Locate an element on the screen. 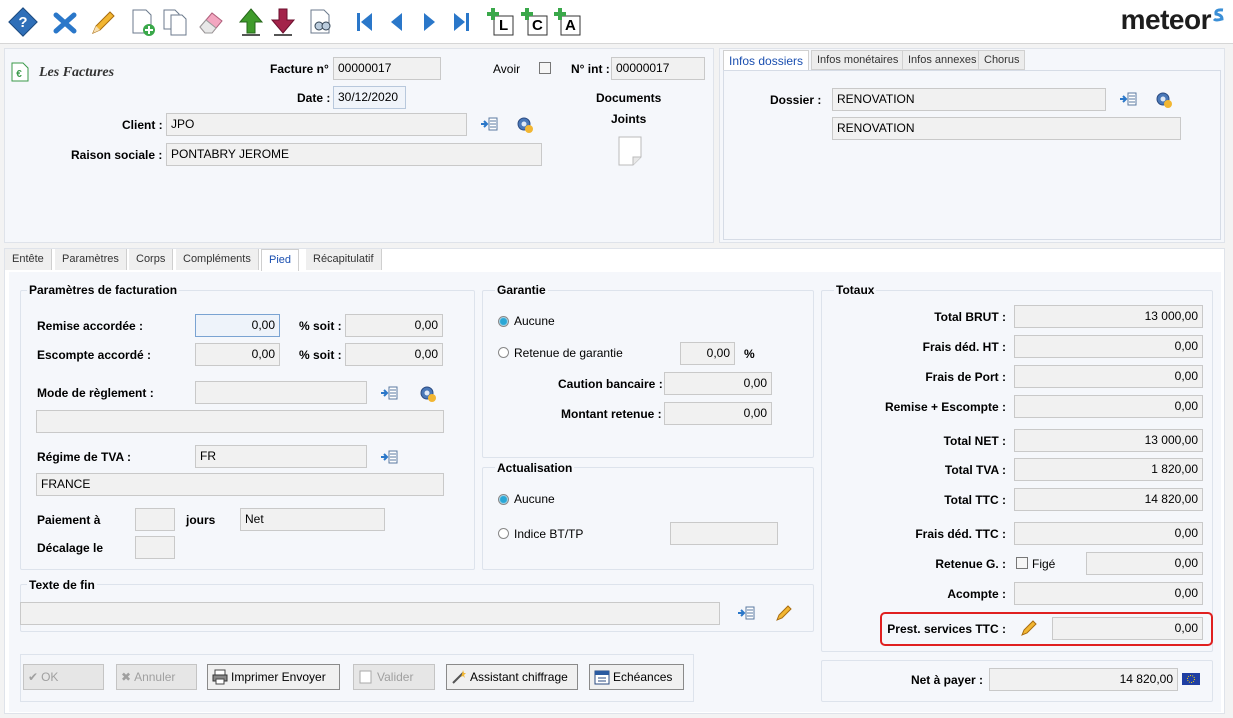  imprimer-envoyer-button: Imprimer Envoyer is located at coordinates (273, 677).